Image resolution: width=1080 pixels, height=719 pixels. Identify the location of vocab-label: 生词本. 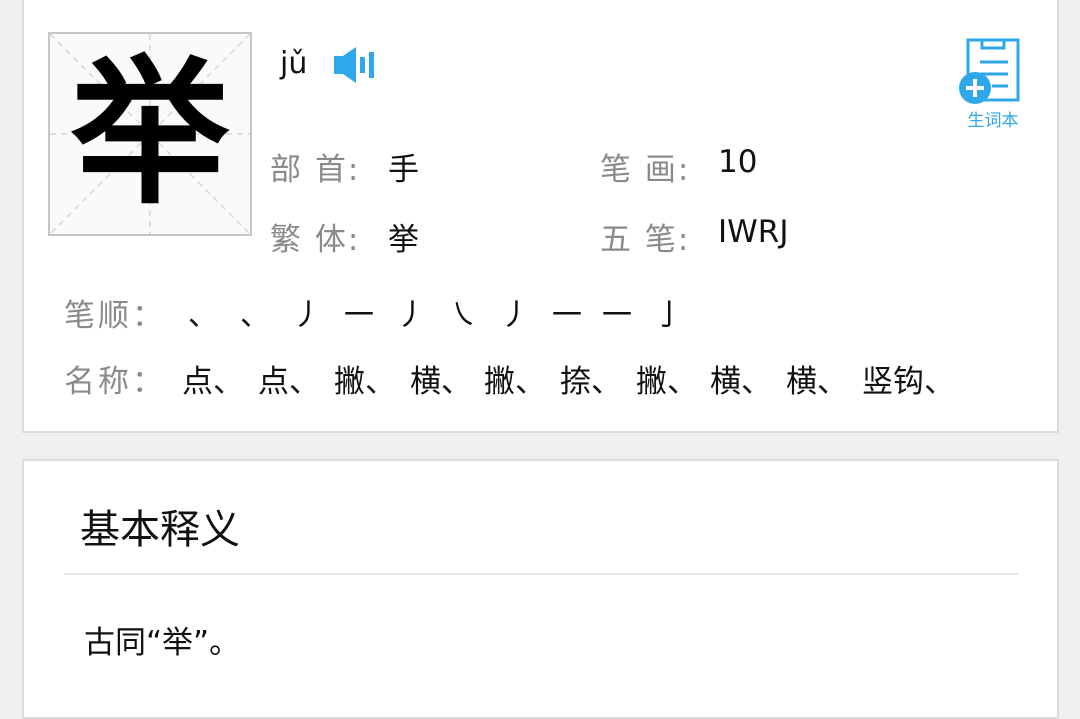
(993, 121).